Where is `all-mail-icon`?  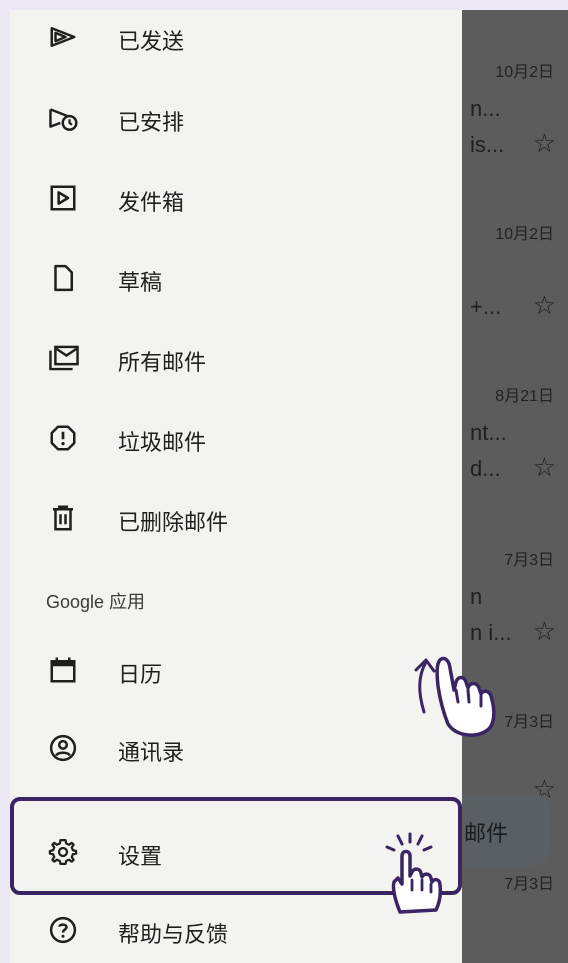
all-mail-icon is located at coordinates (63, 358).